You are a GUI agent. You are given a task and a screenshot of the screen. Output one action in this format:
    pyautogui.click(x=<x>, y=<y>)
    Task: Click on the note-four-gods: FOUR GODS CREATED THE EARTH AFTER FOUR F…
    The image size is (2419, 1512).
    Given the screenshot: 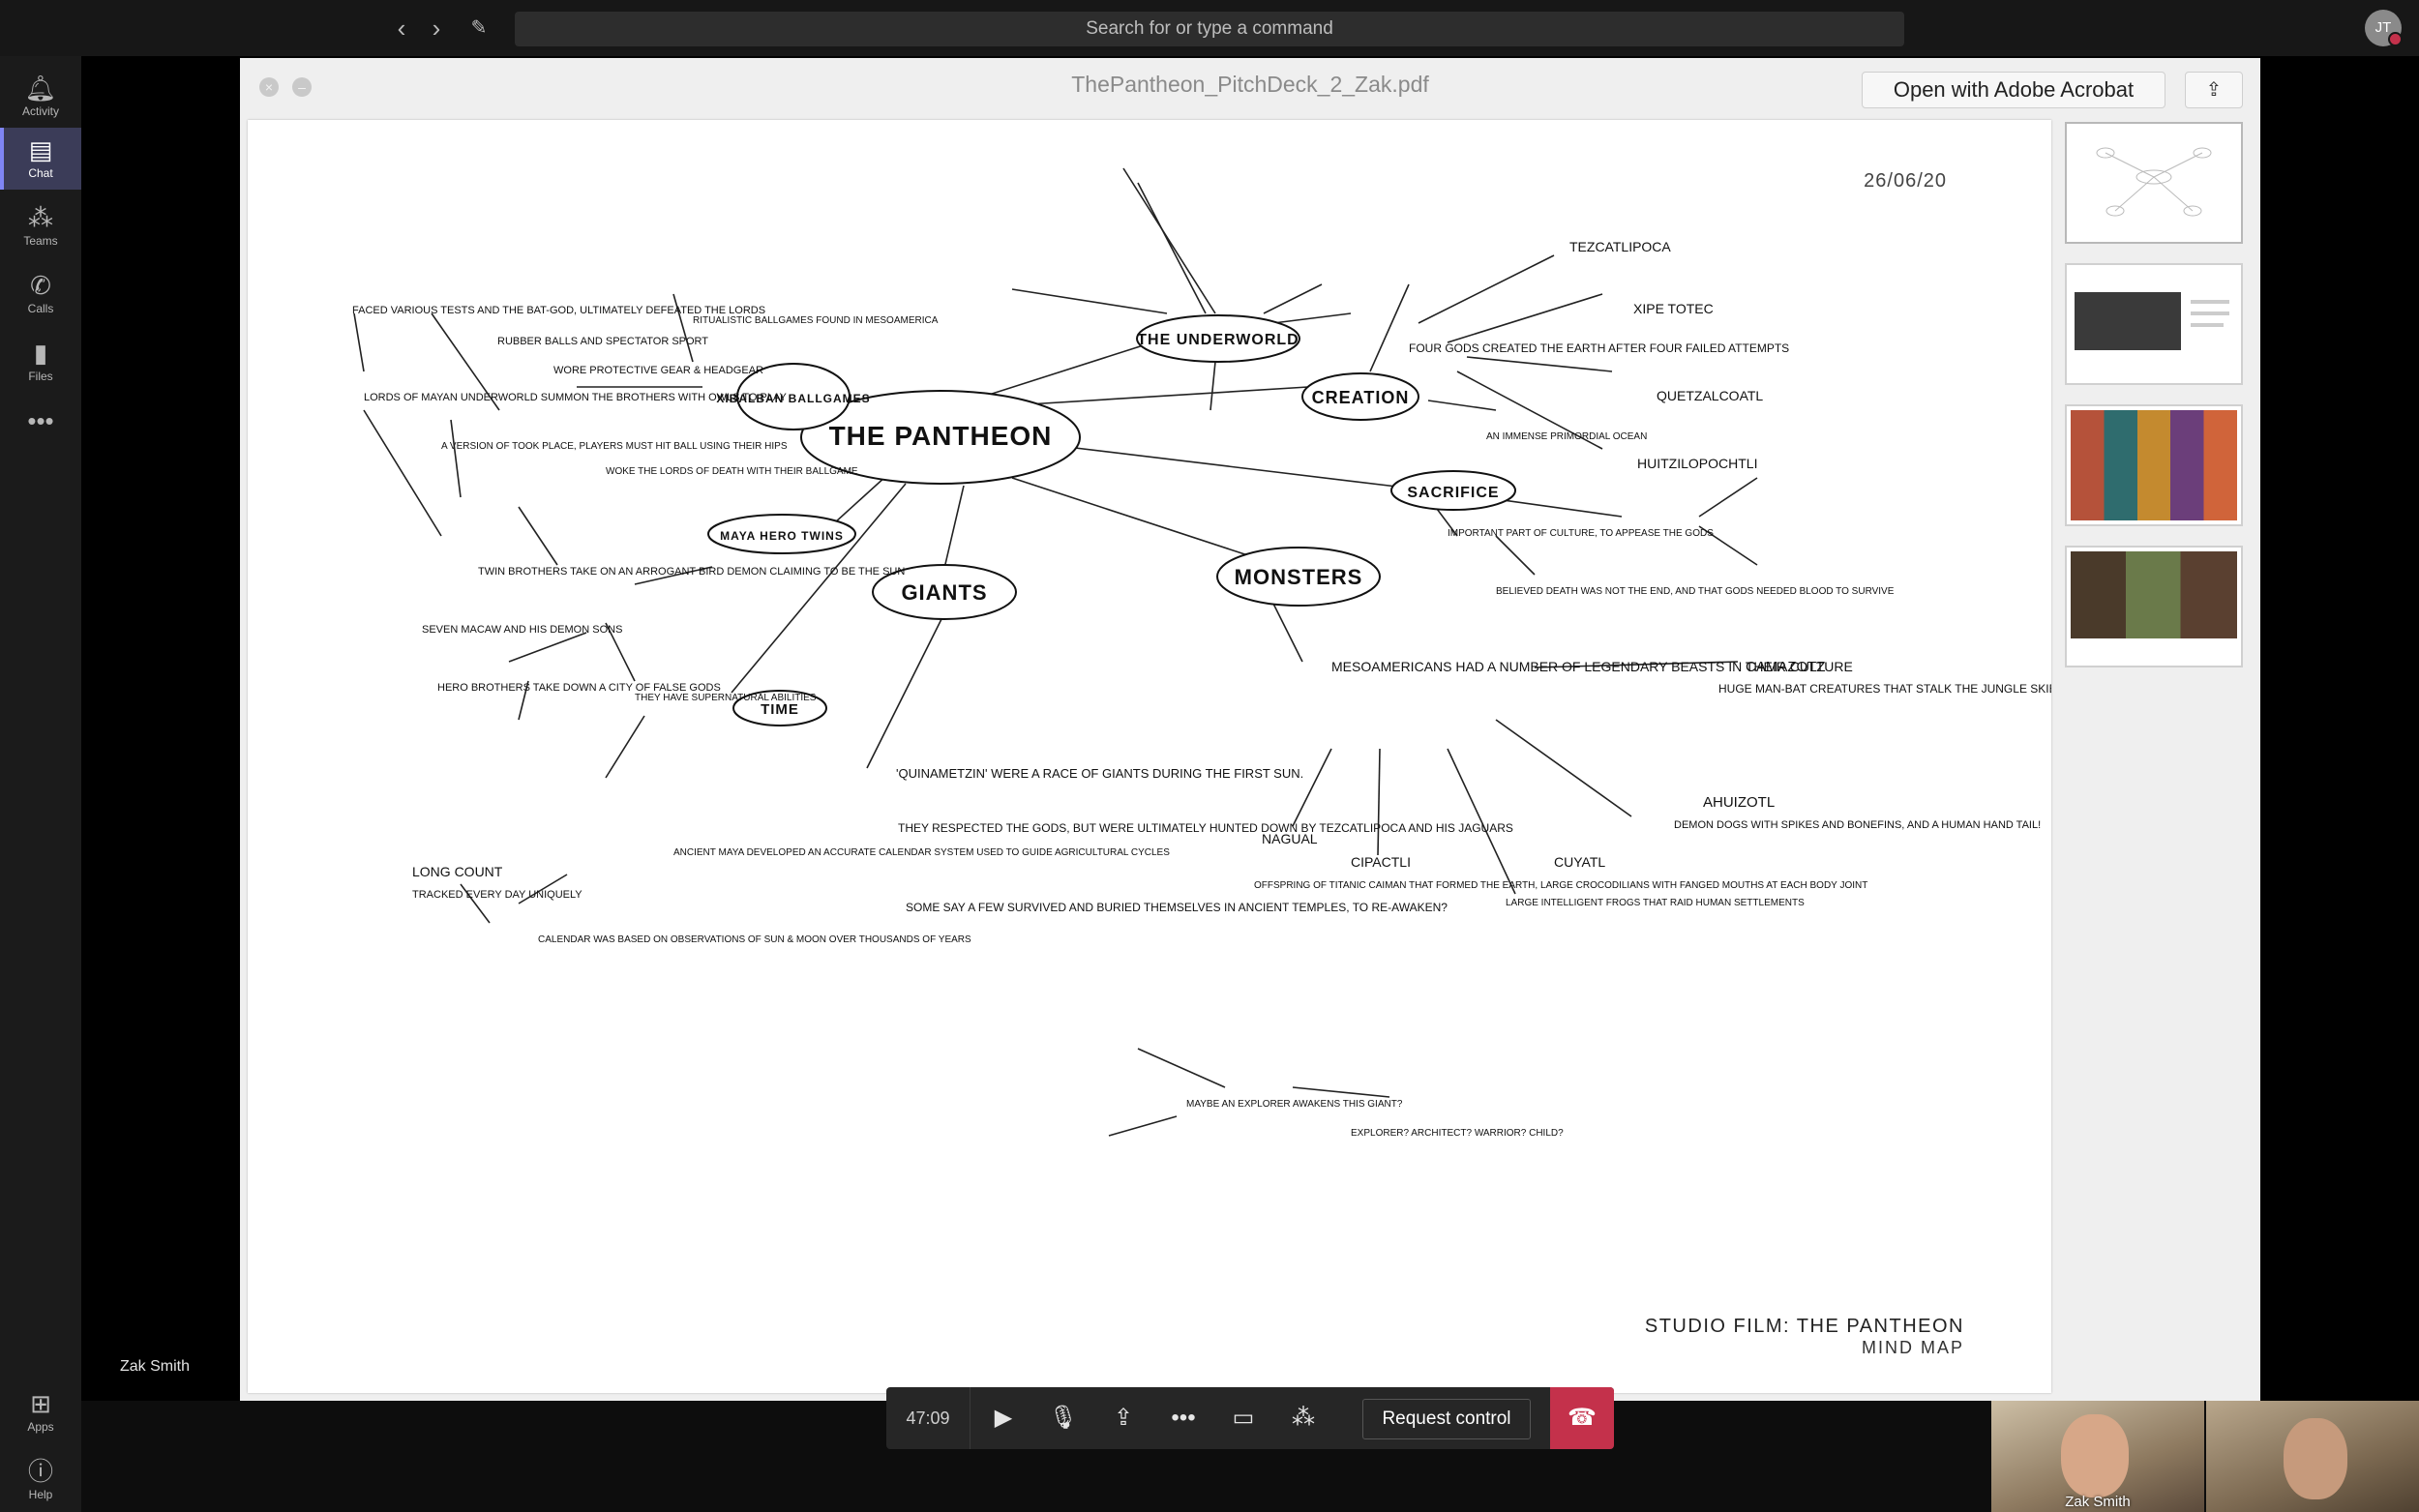 What is the action you would take?
    pyautogui.click(x=1599, y=348)
    